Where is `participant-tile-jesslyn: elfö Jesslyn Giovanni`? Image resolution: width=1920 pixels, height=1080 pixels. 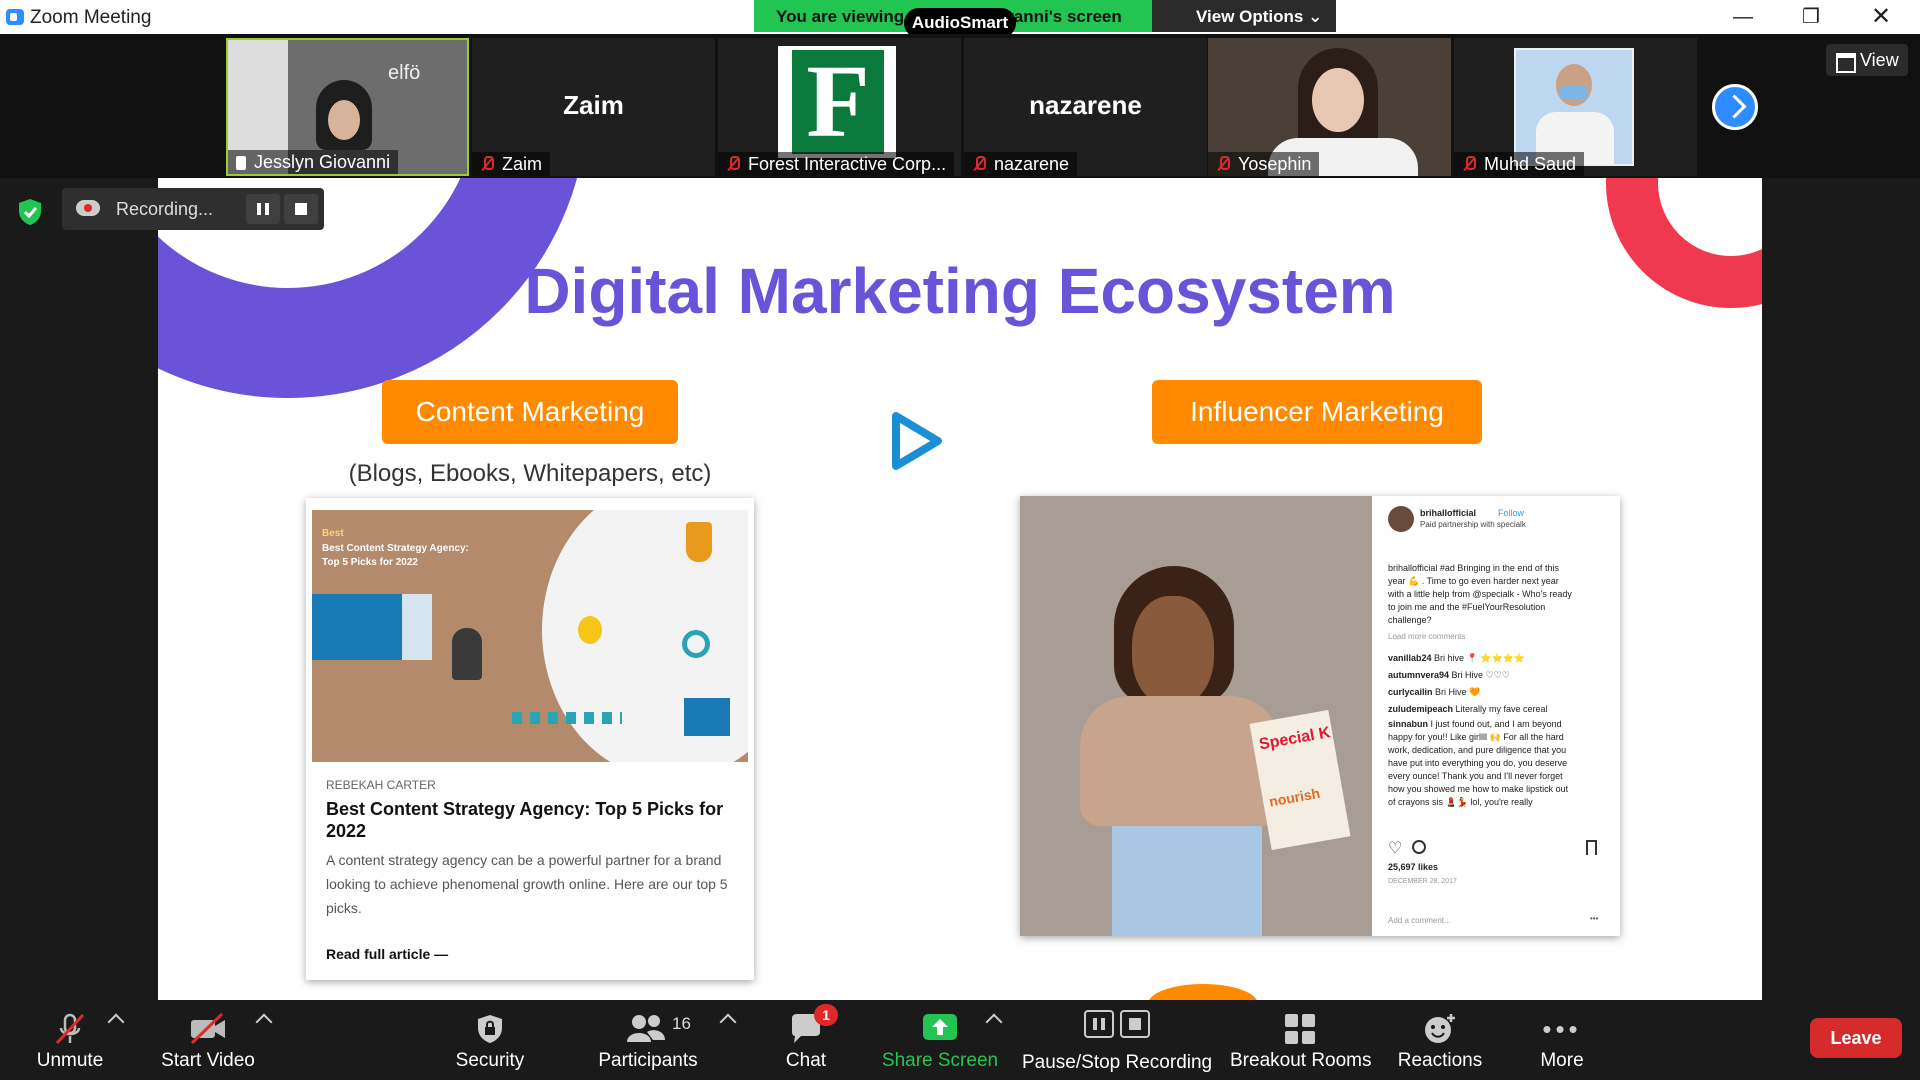 participant-tile-jesslyn: elfö Jesslyn Giovanni is located at coordinates (347, 107).